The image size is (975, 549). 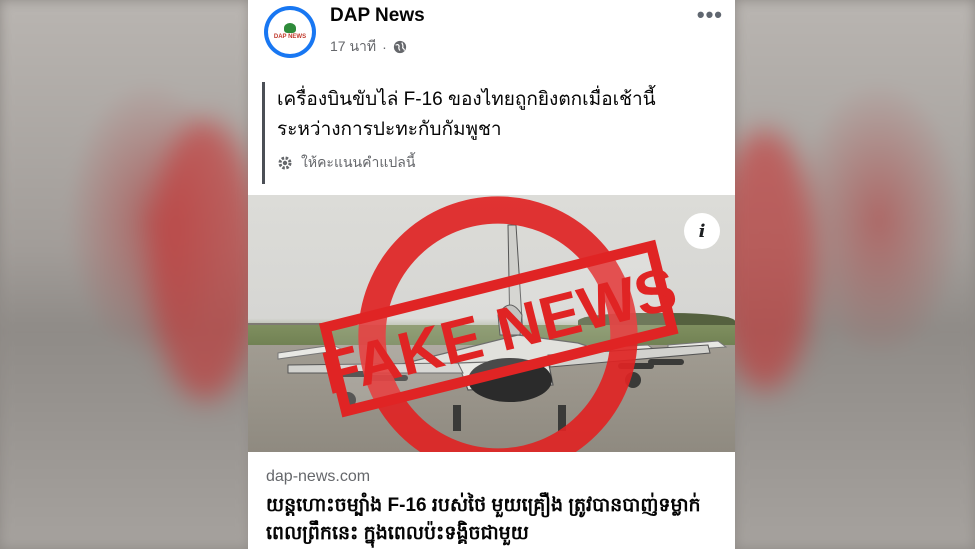 I want to click on post-meta: 17 นาที ·, so click(x=368, y=47).